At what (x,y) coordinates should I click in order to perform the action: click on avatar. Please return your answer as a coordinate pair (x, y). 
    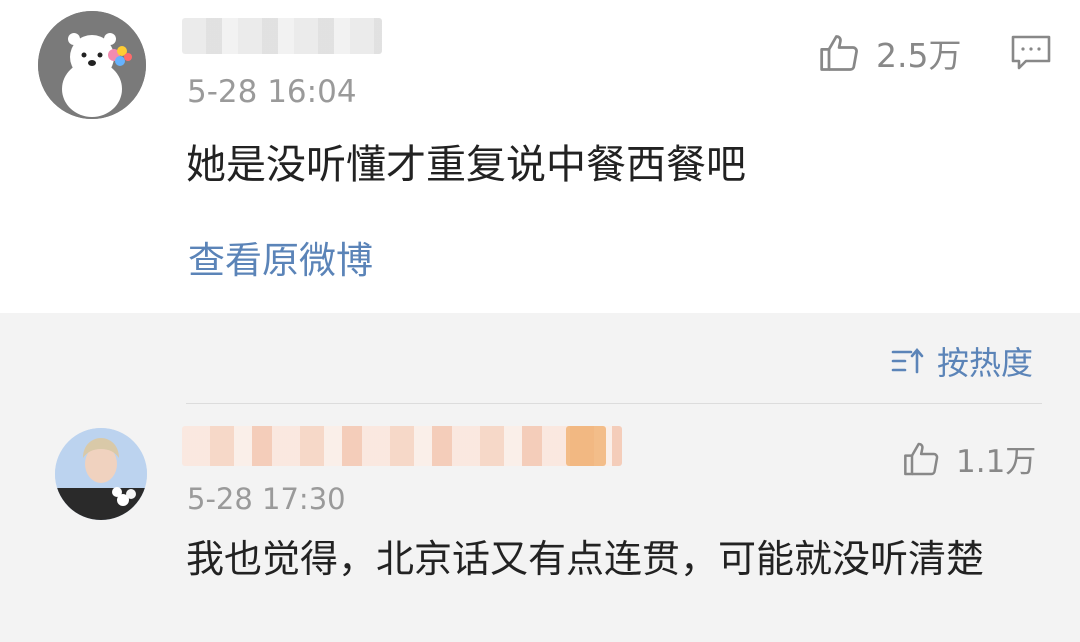
    Looking at the image, I should click on (92, 65).